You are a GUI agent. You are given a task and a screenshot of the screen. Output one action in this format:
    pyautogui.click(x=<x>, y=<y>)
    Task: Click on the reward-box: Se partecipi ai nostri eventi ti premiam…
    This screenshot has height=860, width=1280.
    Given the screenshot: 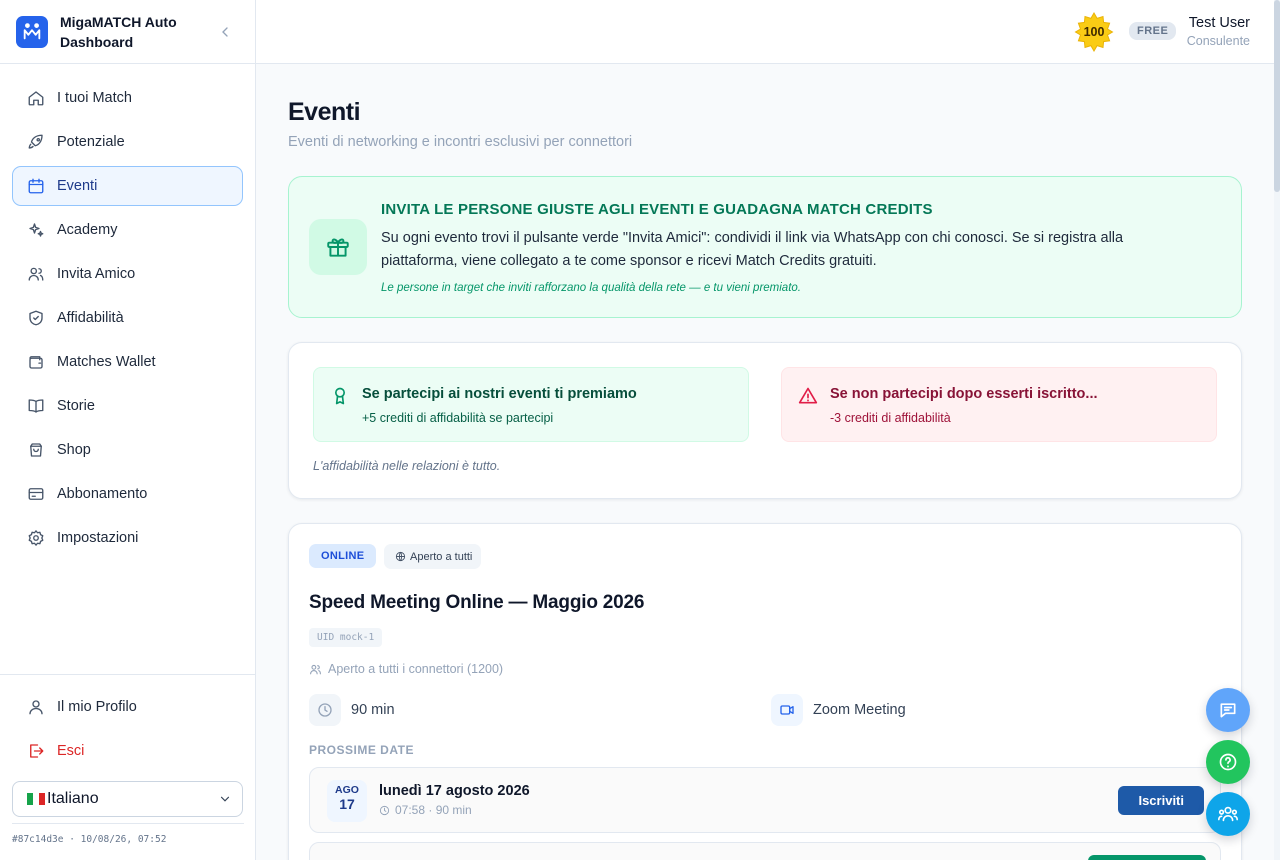 What is the action you would take?
    pyautogui.click(x=531, y=404)
    